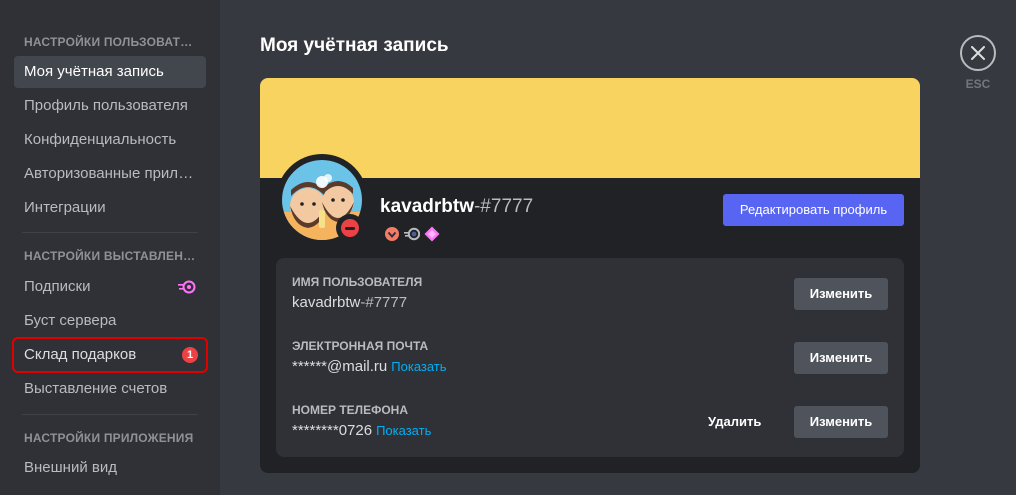 The image size is (1016, 495). I want to click on email-value: ******@mail.ru, so click(340, 366).